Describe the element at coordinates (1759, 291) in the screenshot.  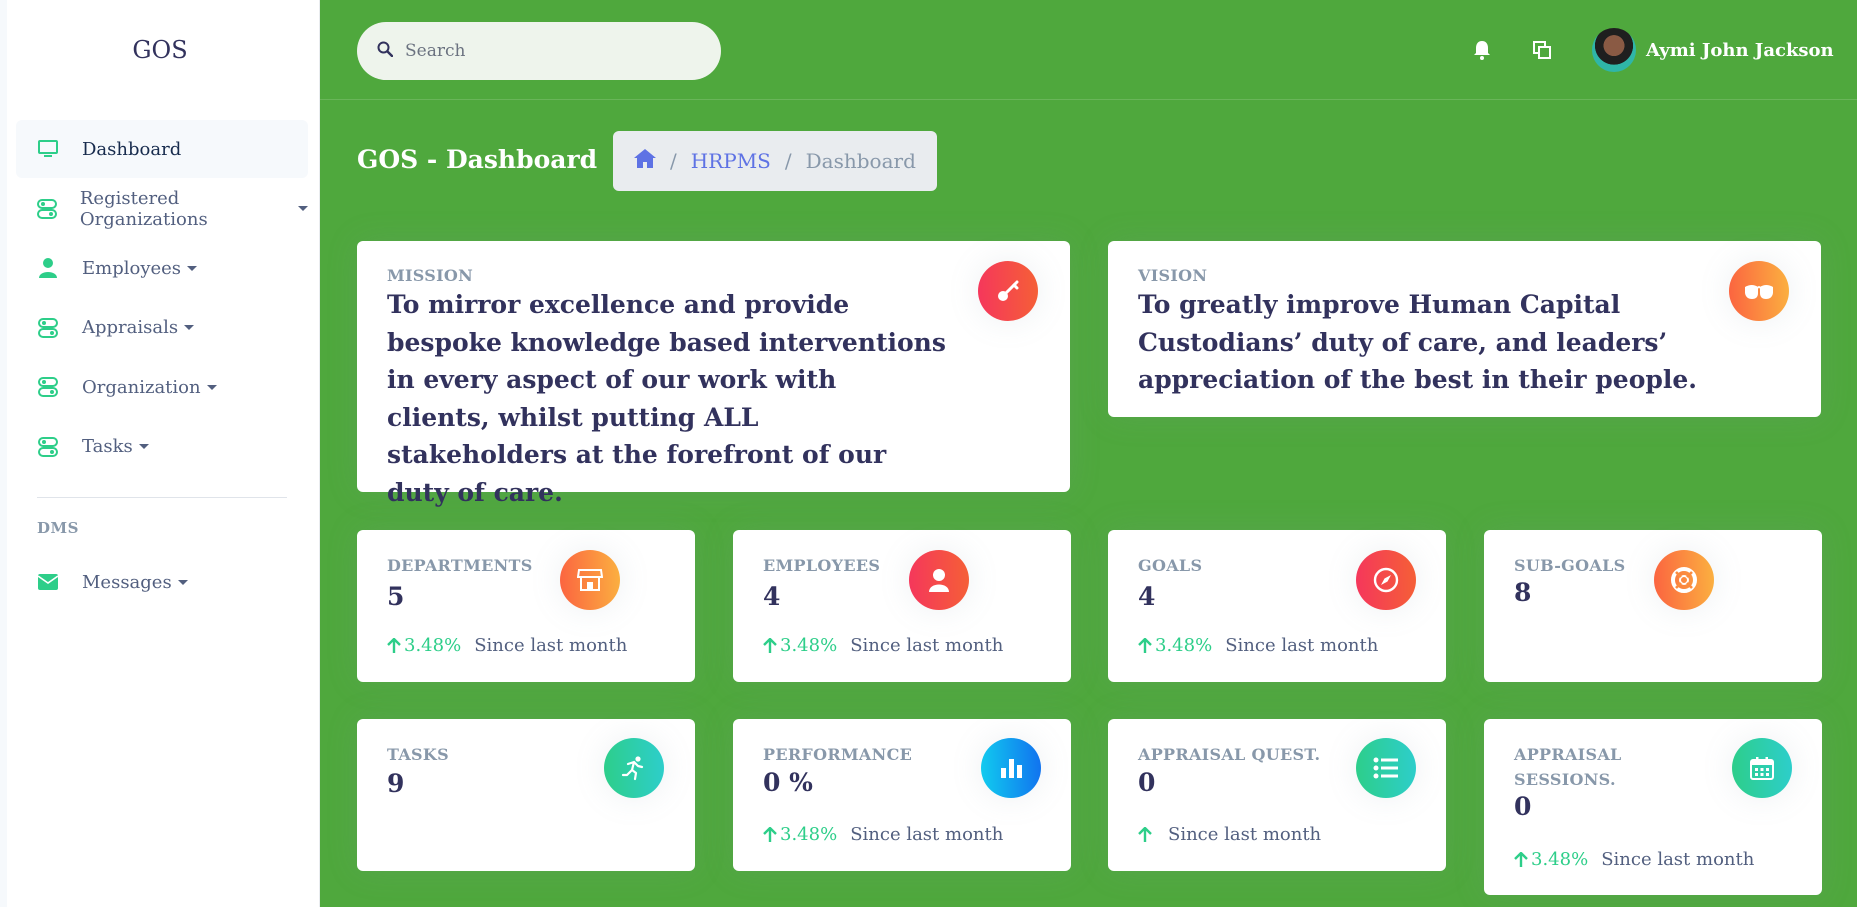
I see `glasses-icon` at that location.